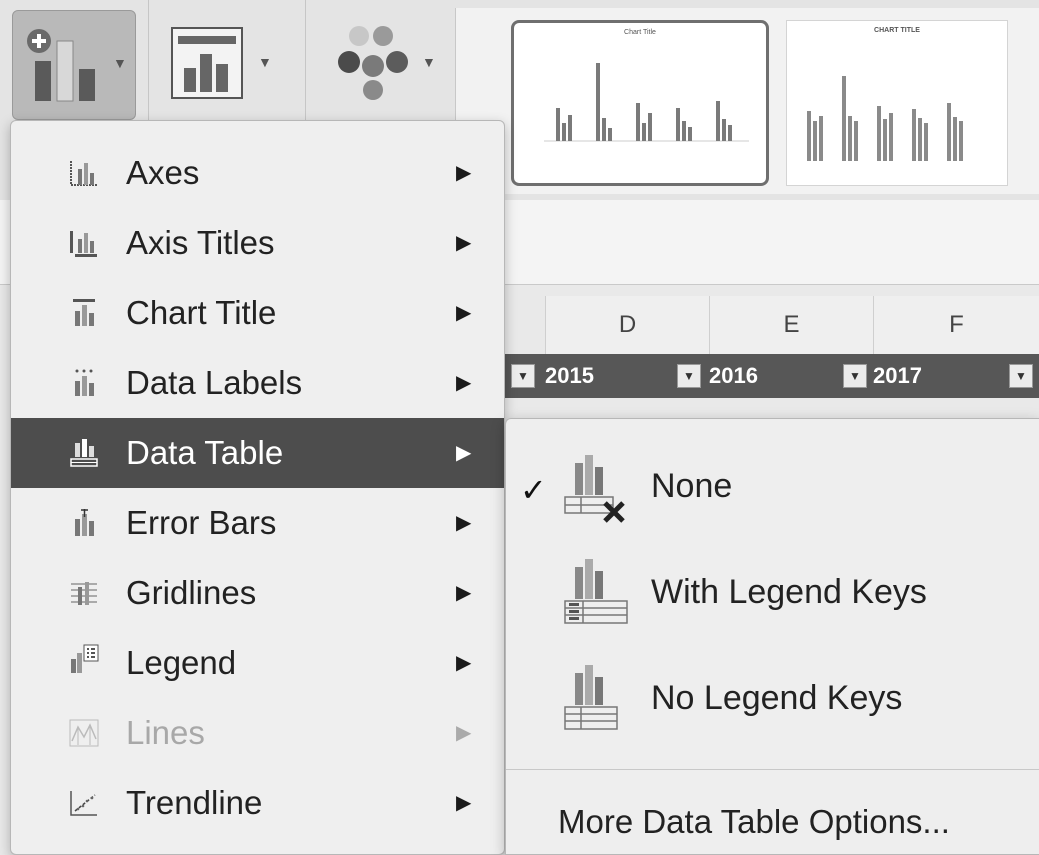  What do you see at coordinates (84, 593) in the screenshot?
I see `gridlines-icon` at bounding box center [84, 593].